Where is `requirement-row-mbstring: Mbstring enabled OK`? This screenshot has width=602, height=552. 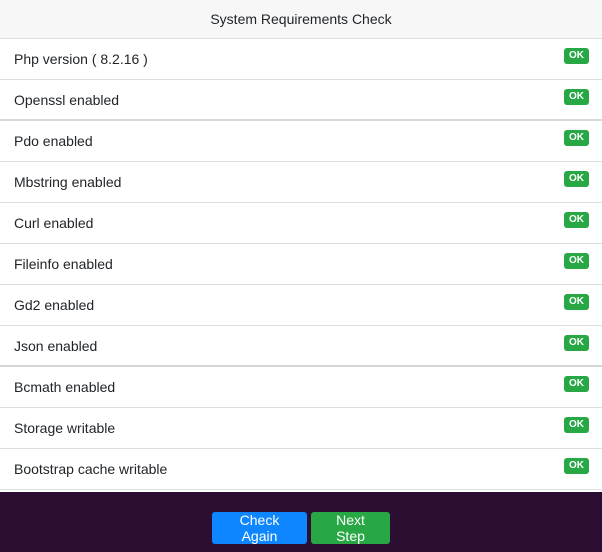 requirement-row-mbstring: Mbstring enabled OK is located at coordinates (301, 182).